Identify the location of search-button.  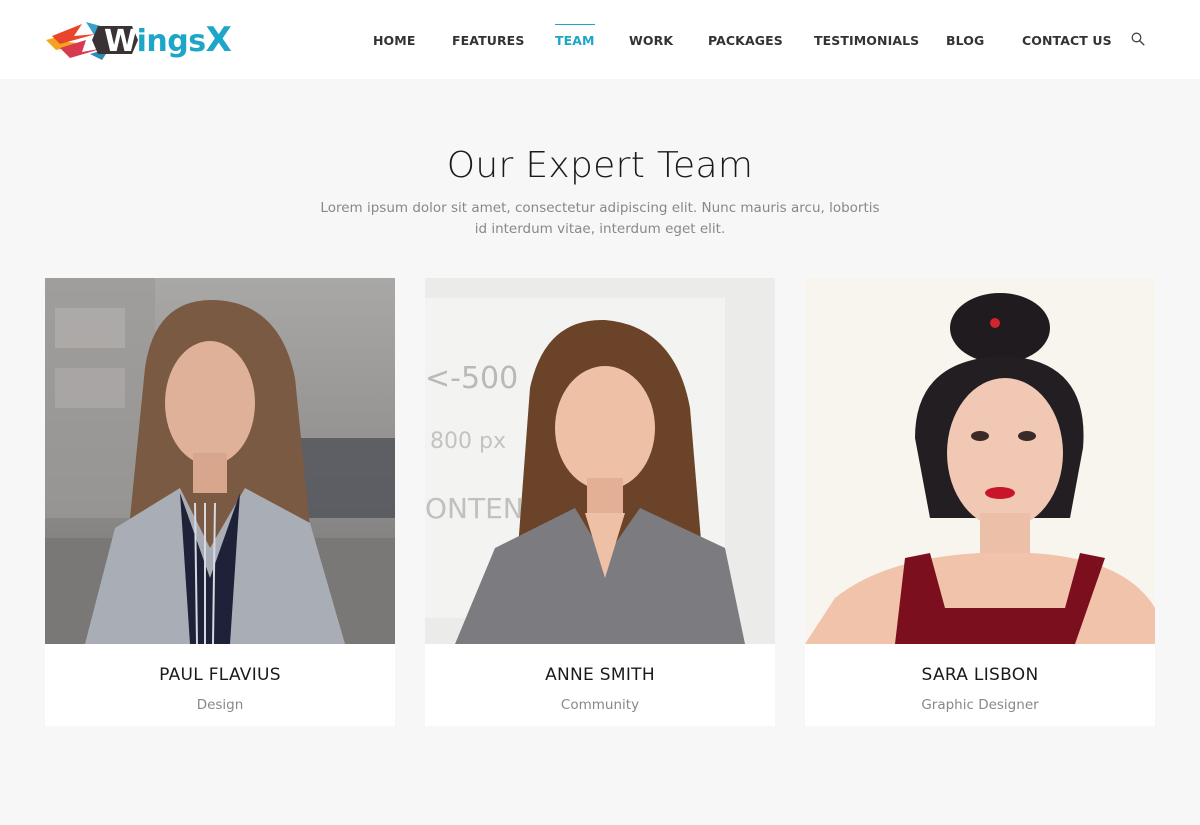
(1138, 39).